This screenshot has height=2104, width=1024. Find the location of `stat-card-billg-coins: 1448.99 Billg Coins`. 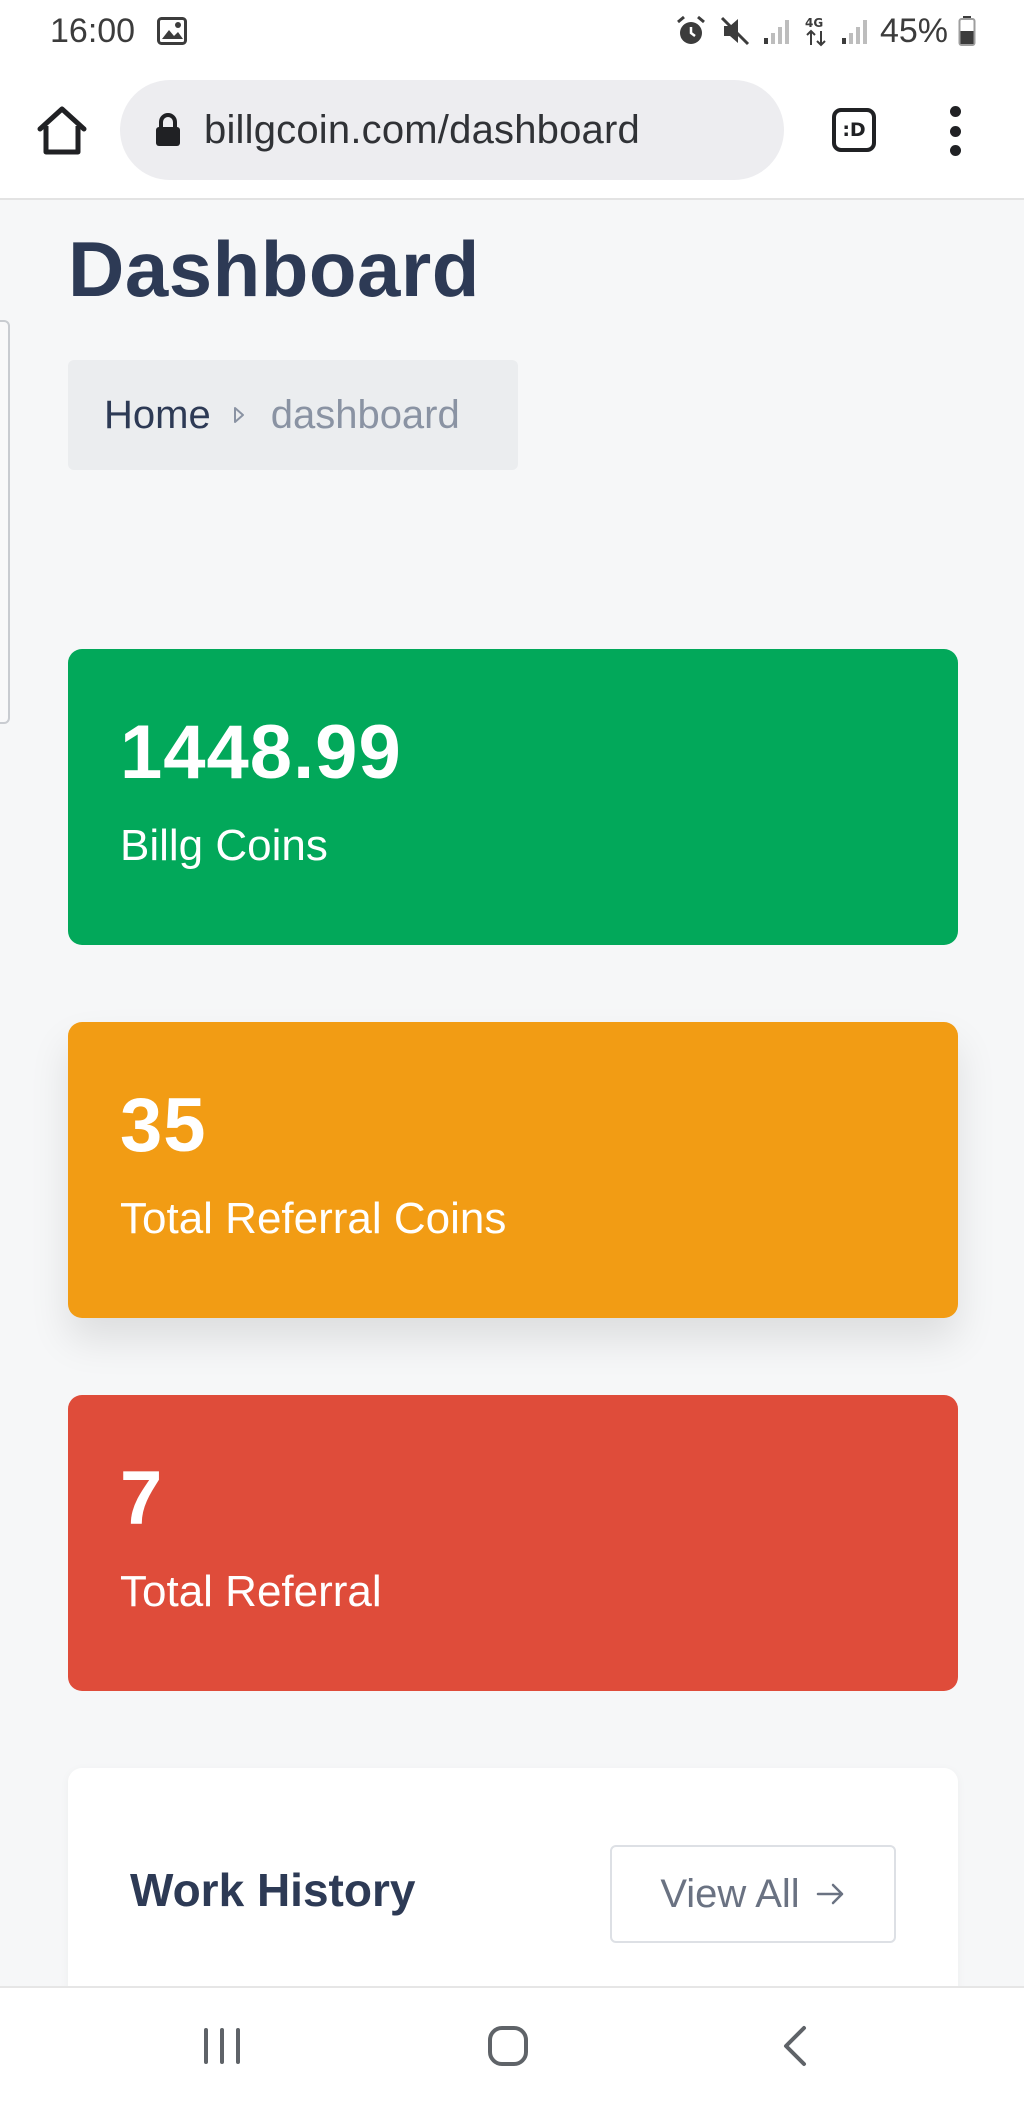

stat-card-billg-coins: 1448.99 Billg Coins is located at coordinates (513, 797).